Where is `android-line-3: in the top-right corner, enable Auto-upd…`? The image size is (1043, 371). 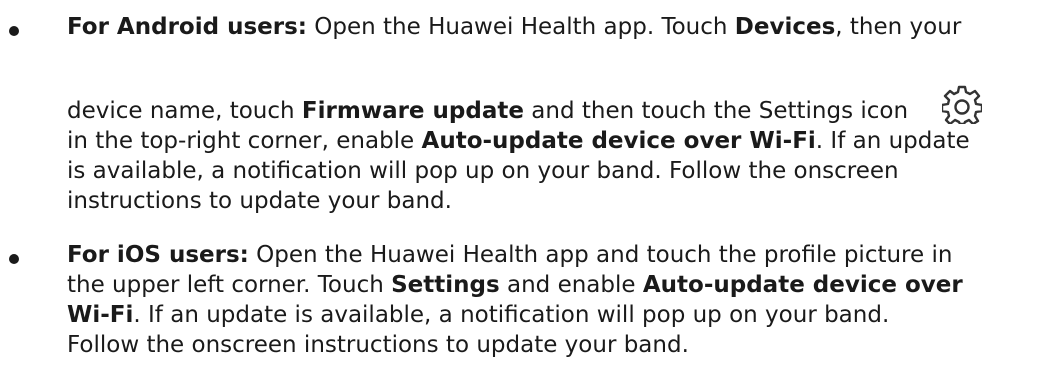
android-line-3: in the top-right corner, enable Auto-upd… is located at coordinates (555, 141).